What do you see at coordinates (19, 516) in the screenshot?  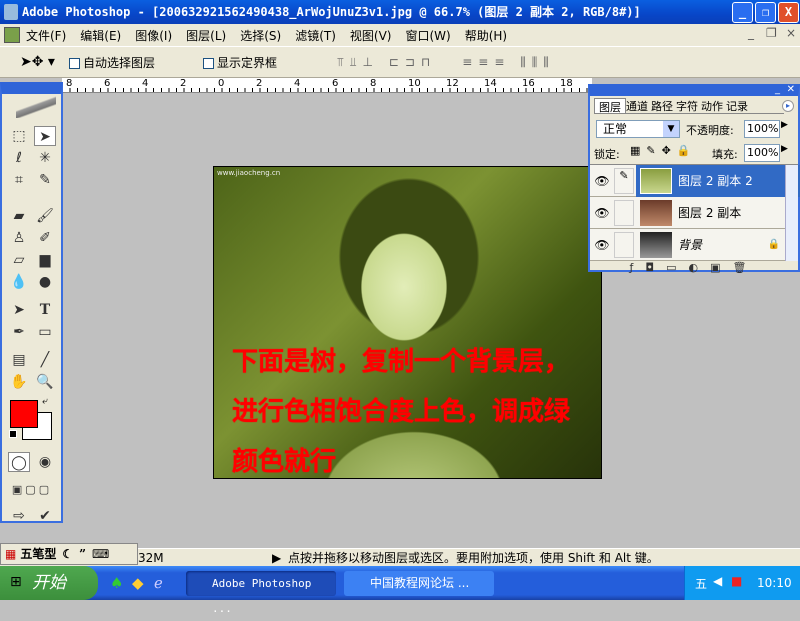 I see `jump-to-imageready-icon: ⇨` at bounding box center [19, 516].